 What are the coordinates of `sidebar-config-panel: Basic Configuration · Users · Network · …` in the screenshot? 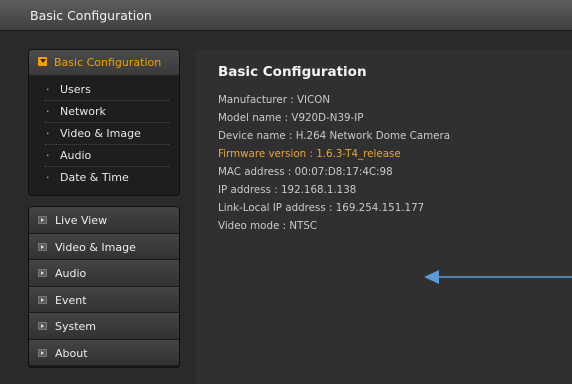 It's located at (104, 122).